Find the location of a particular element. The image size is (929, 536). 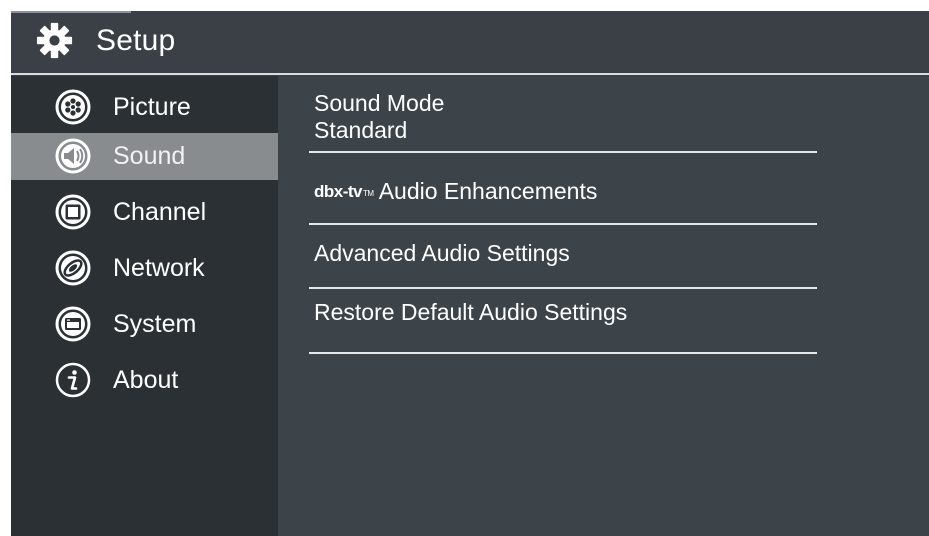

sidebar-item-picture: Picture is located at coordinates (144, 107).